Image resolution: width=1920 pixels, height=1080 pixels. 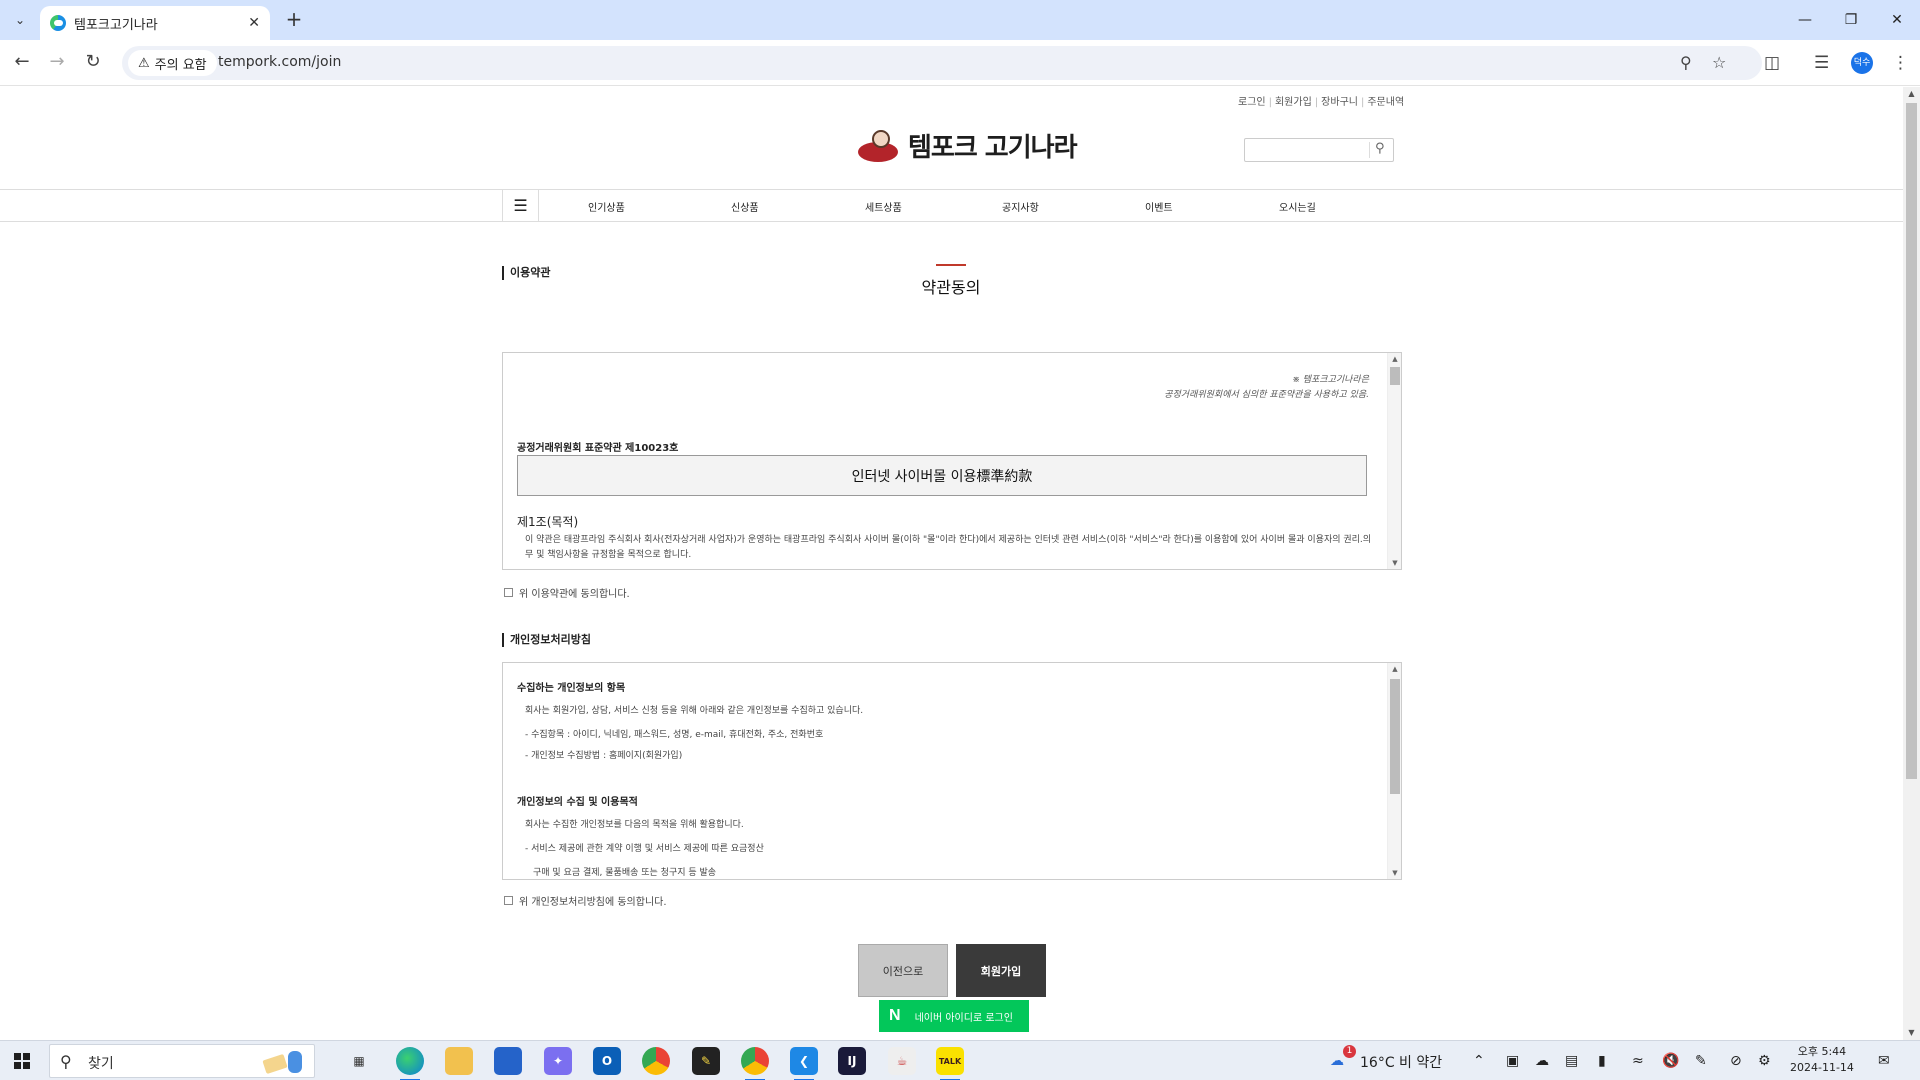 I want to click on chrome-app-icon, so click(x=656, y=1061).